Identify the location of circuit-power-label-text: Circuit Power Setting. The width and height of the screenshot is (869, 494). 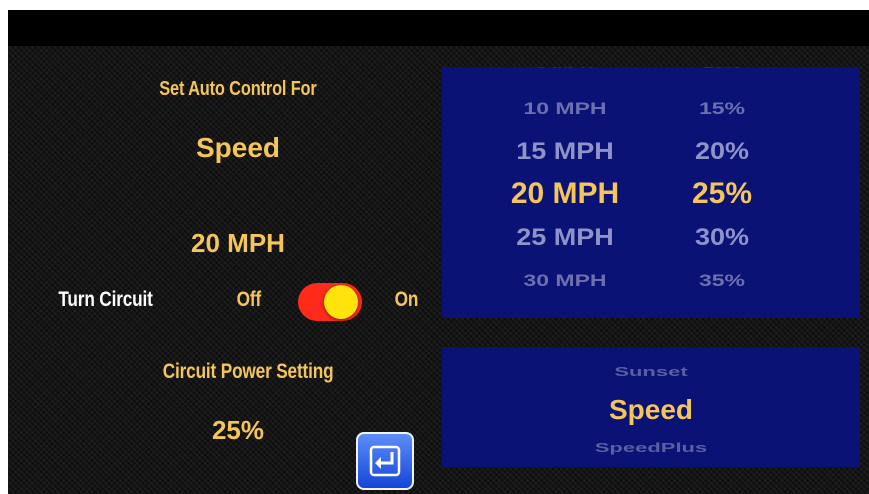
(248, 371).